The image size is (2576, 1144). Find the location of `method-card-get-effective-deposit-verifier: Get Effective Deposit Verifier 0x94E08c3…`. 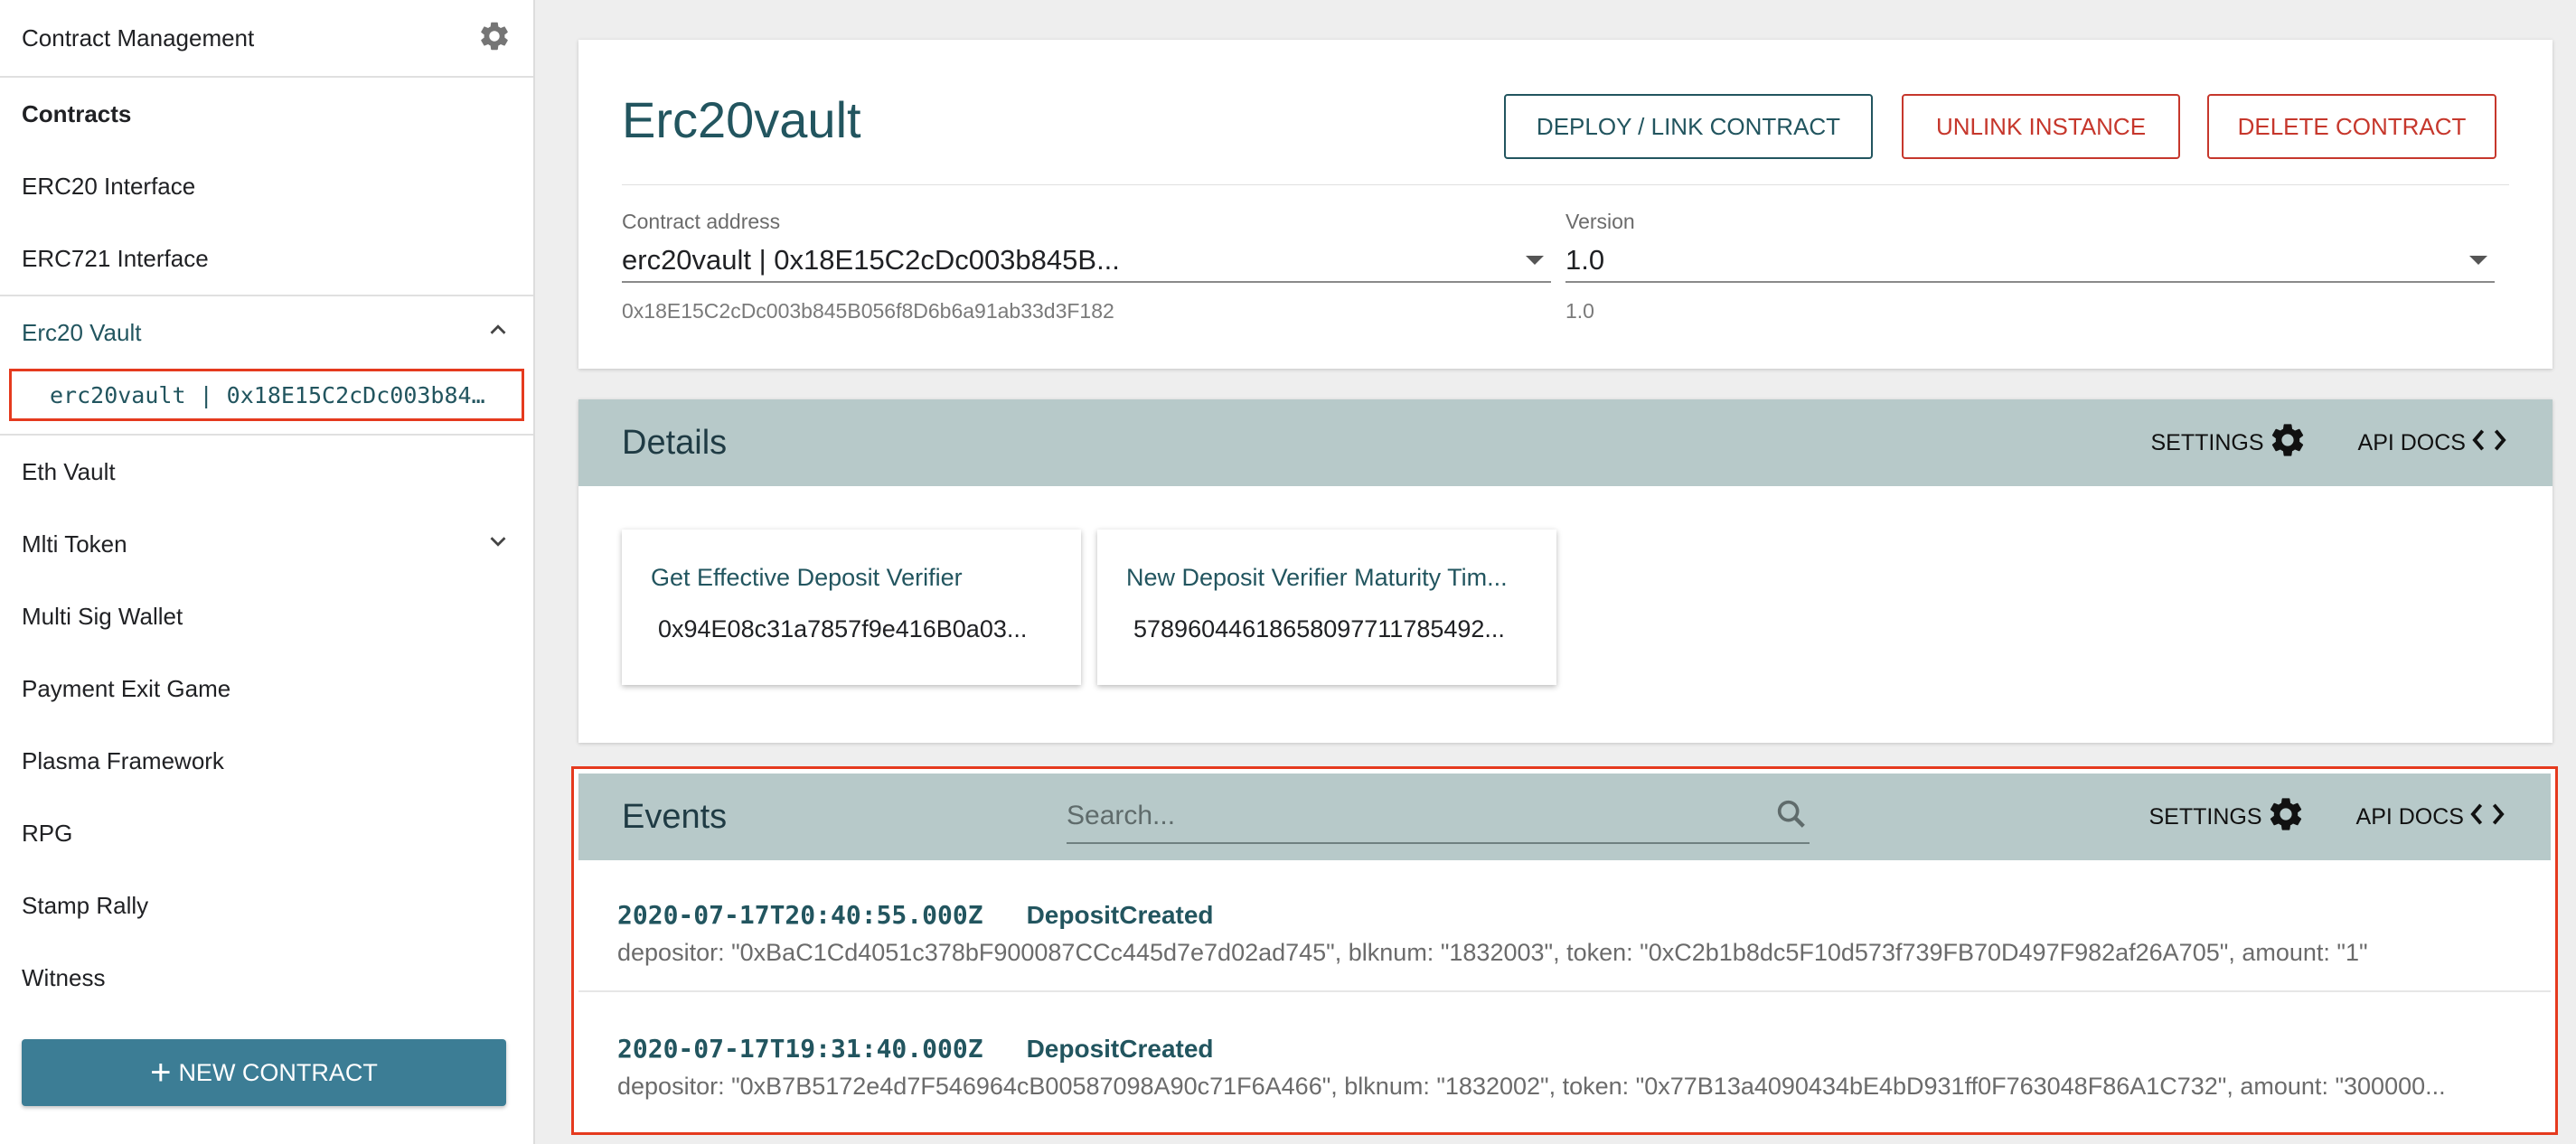

method-card-get-effective-deposit-verifier: Get Effective Deposit Verifier 0x94E08c3… is located at coordinates (851, 607).